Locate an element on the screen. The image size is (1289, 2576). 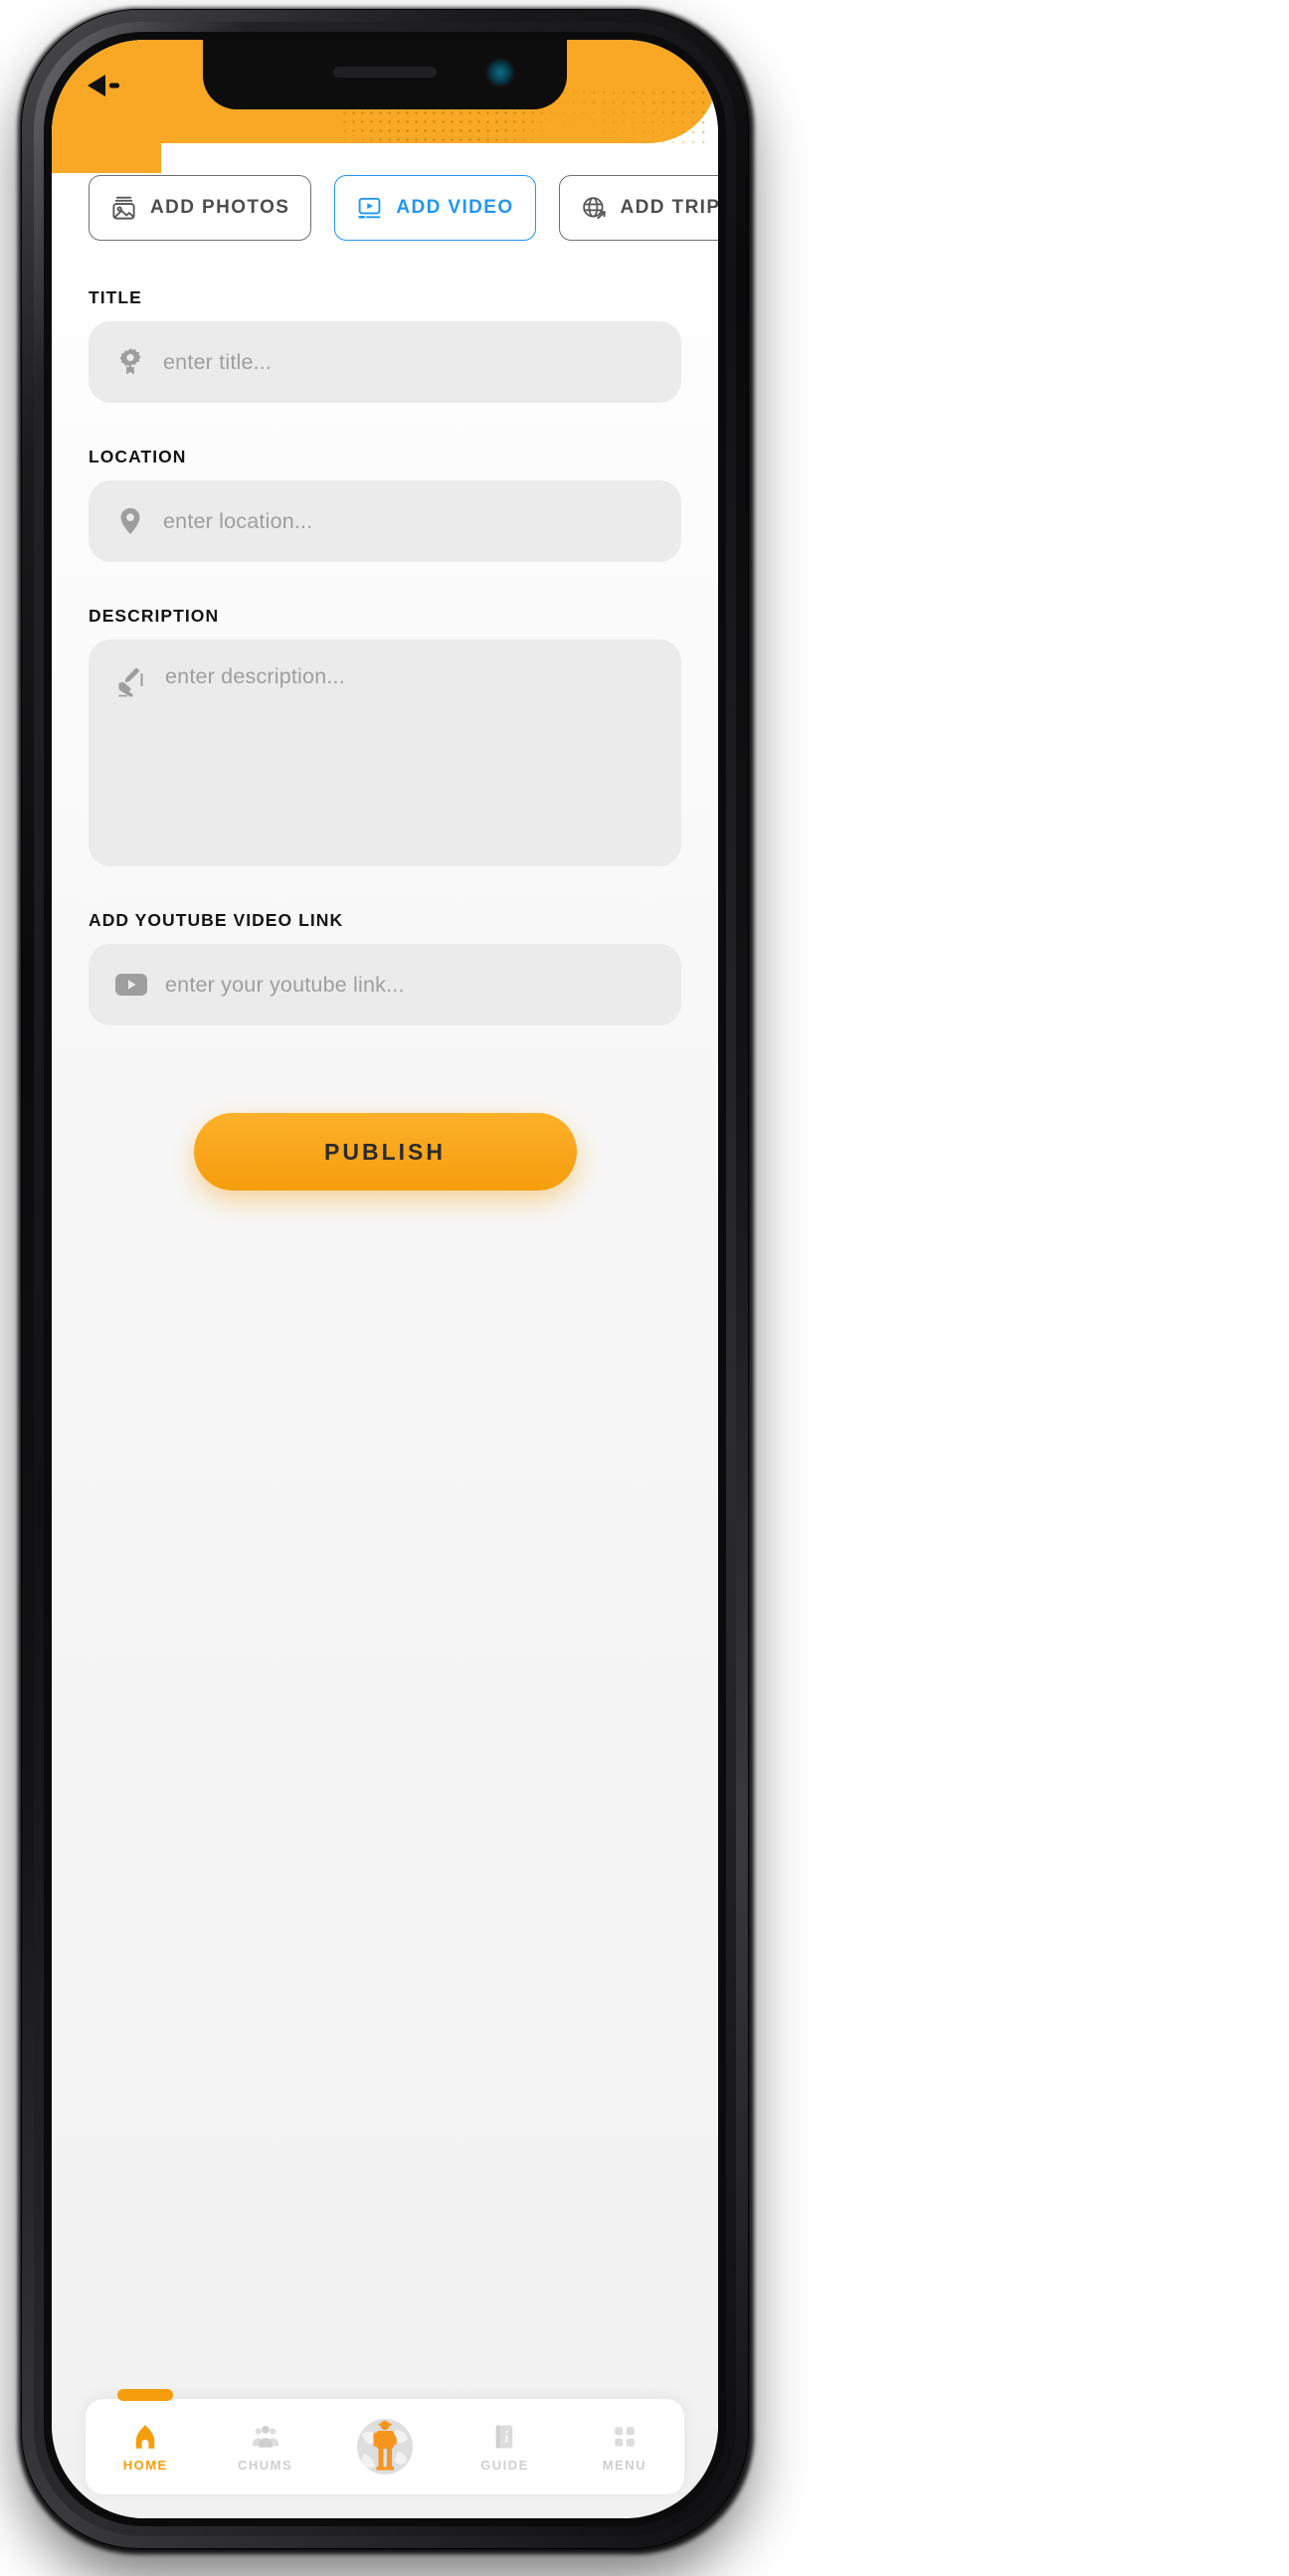
traveler-globe-icon is located at coordinates (386, 2447).